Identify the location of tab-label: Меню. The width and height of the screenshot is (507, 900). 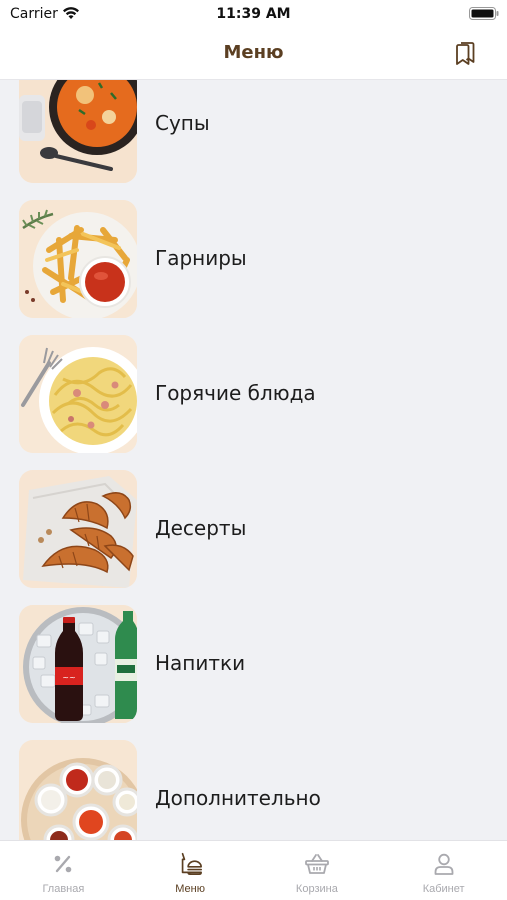
(190, 889).